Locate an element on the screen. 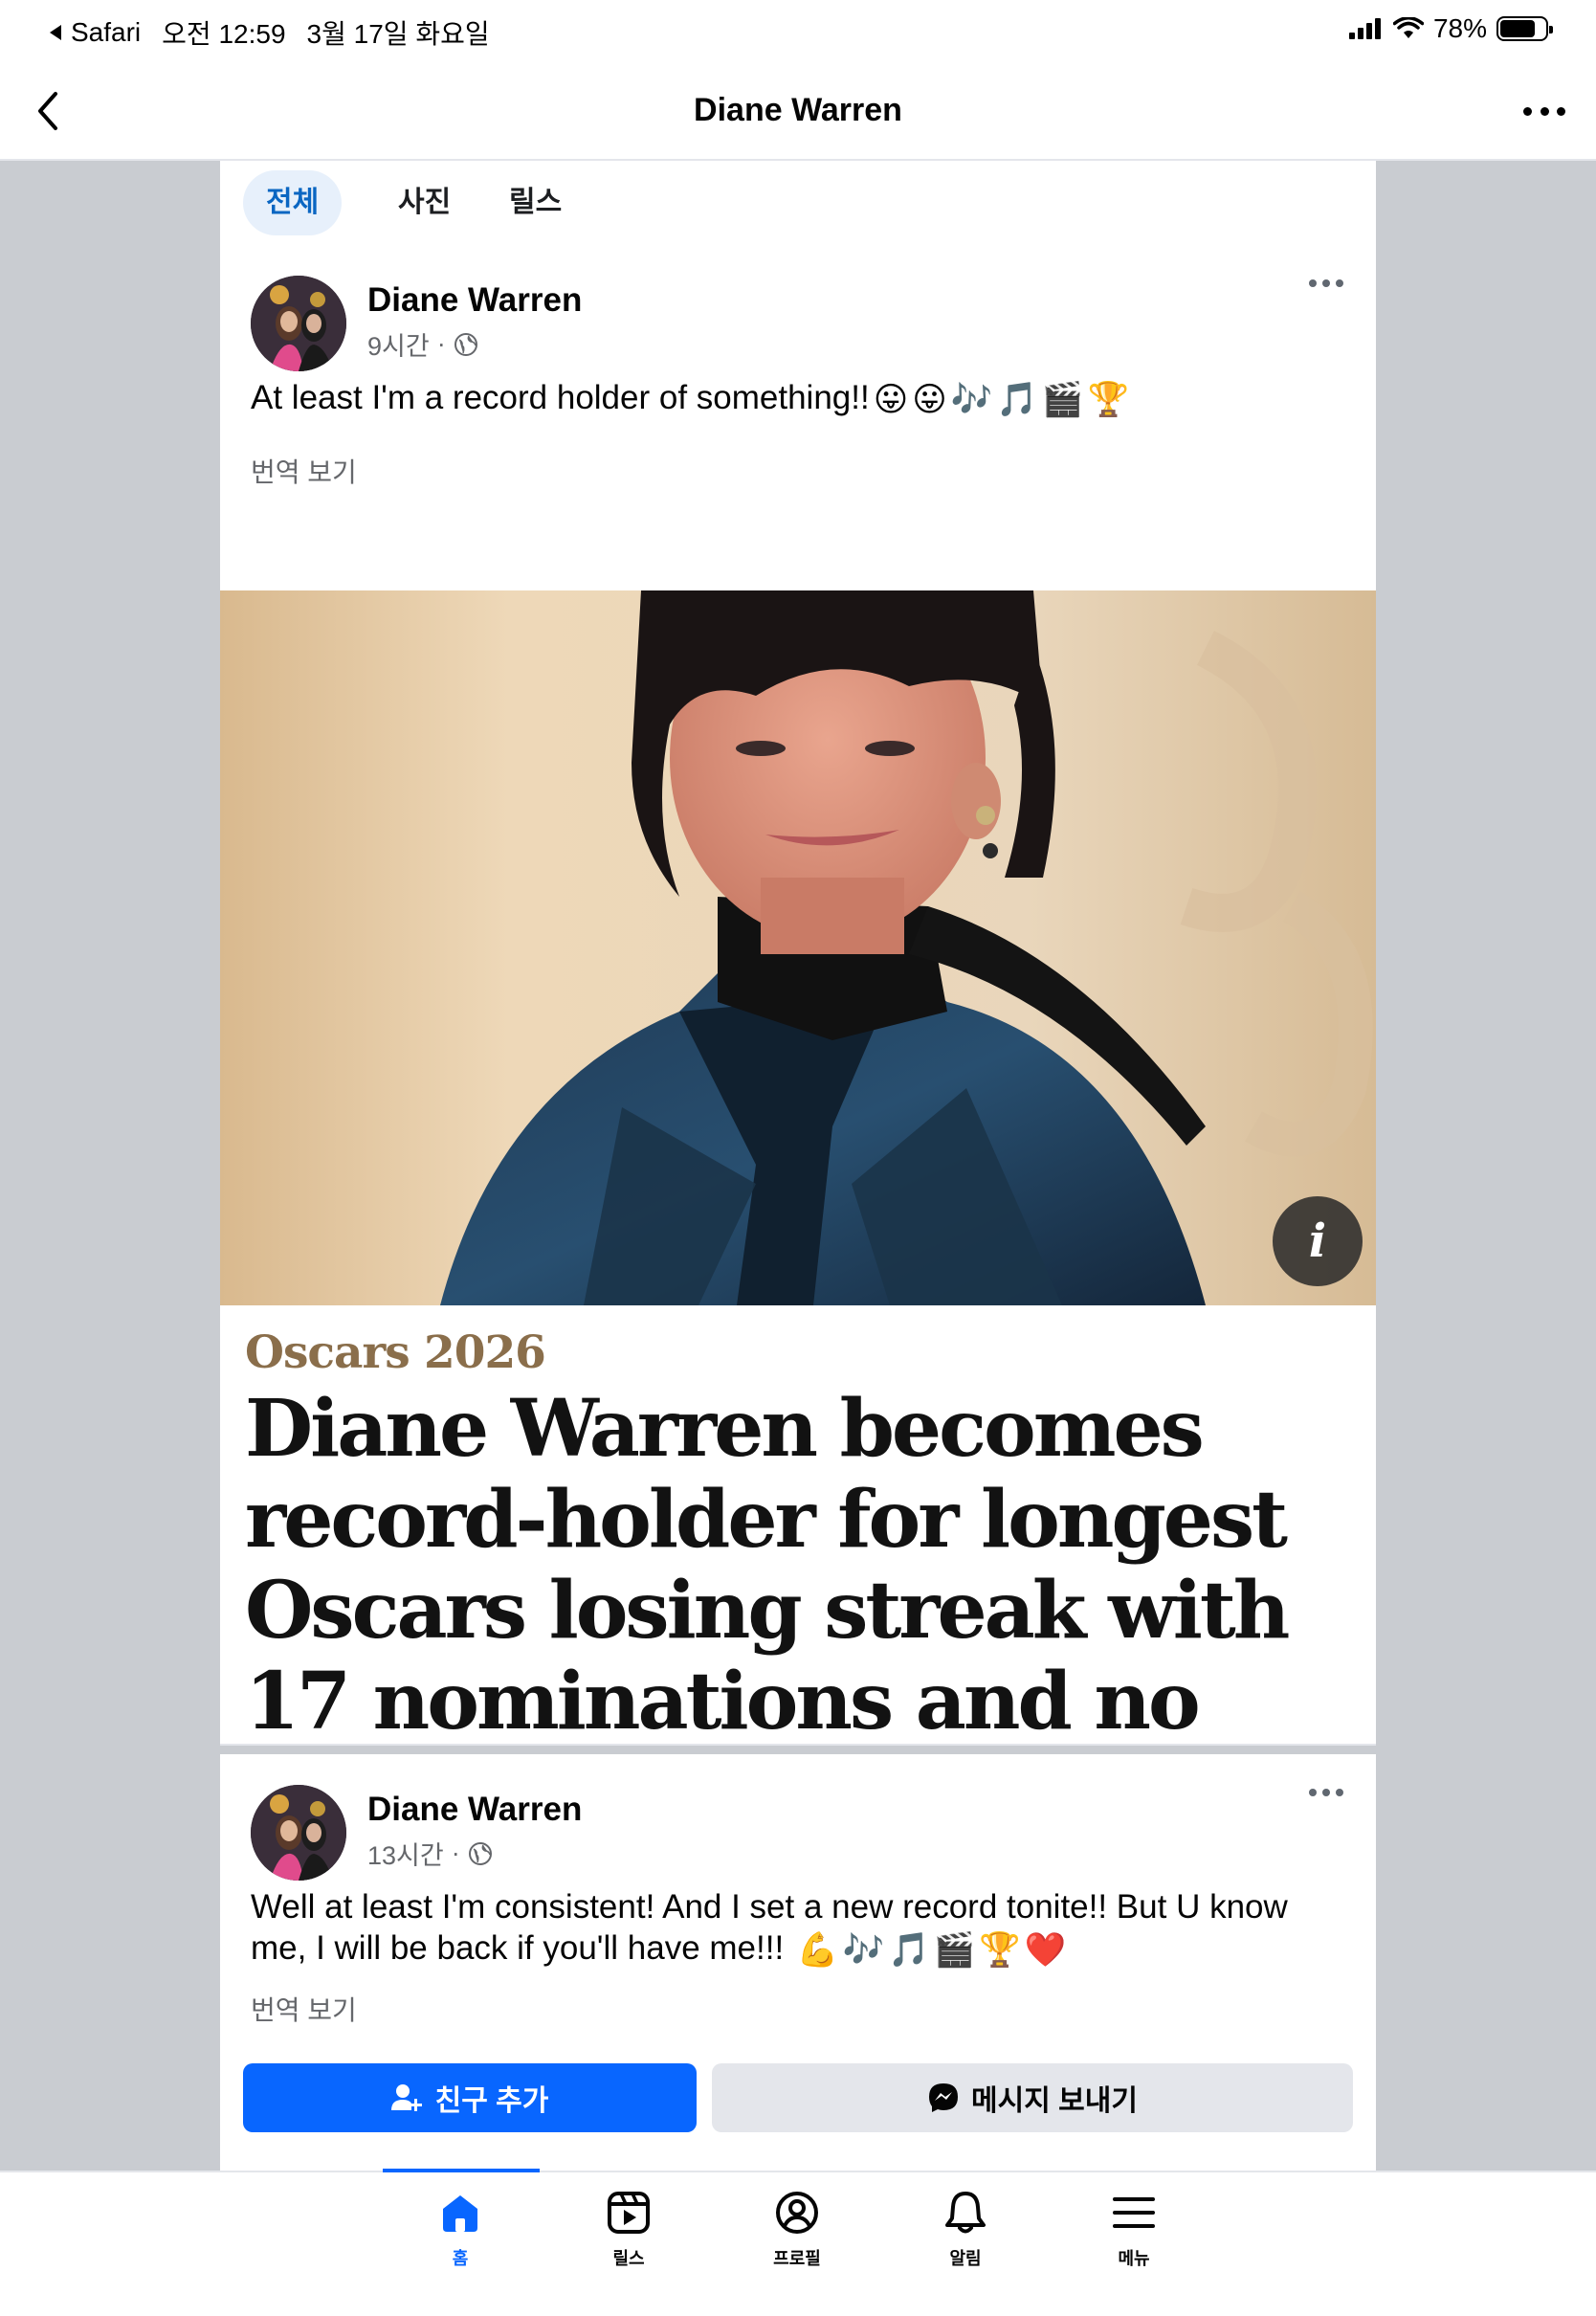  emoji-heart: ❤️ is located at coordinates (1046, 1951).